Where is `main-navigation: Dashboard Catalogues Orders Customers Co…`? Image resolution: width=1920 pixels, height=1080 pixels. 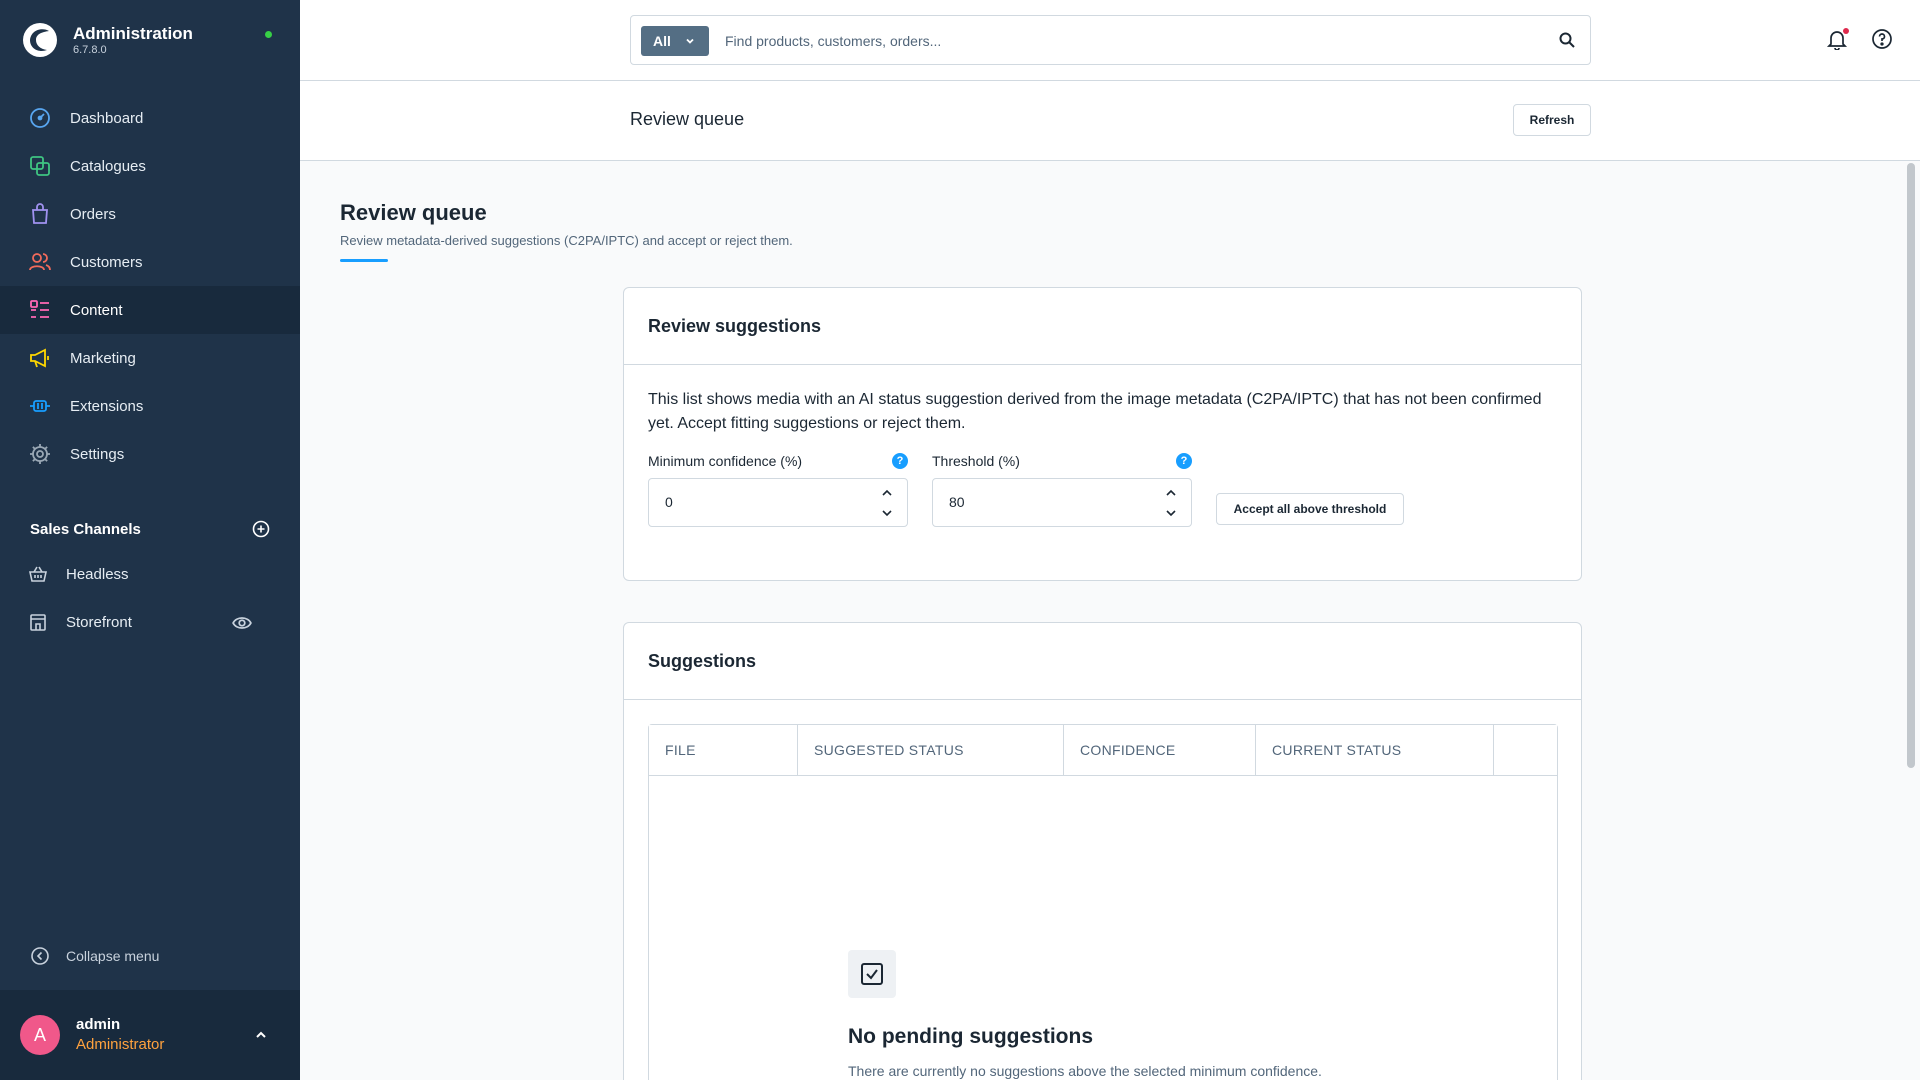 main-navigation: Dashboard Catalogues Orders Customers Co… is located at coordinates (150, 286).